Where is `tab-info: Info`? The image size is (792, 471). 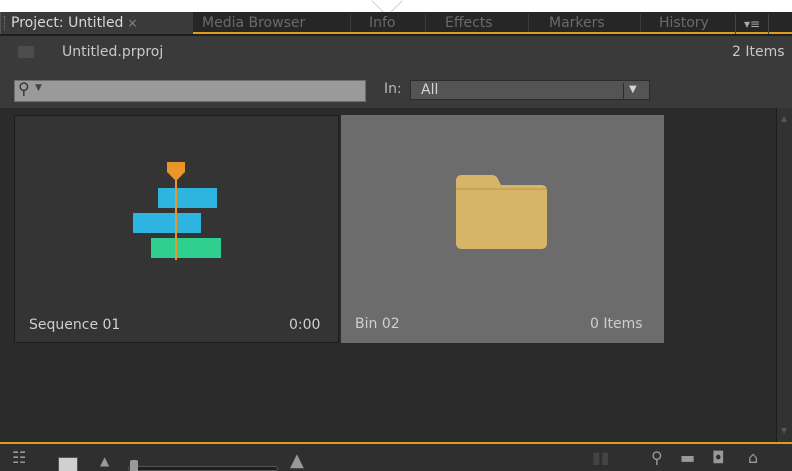
tab-info: Info is located at coordinates (382, 23).